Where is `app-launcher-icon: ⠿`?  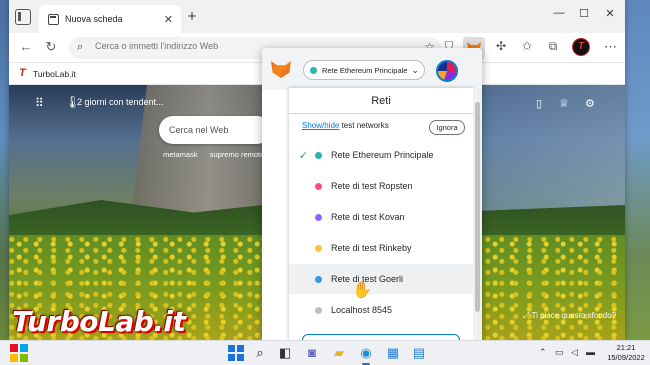 app-launcher-icon: ⠿ is located at coordinates (39, 103).